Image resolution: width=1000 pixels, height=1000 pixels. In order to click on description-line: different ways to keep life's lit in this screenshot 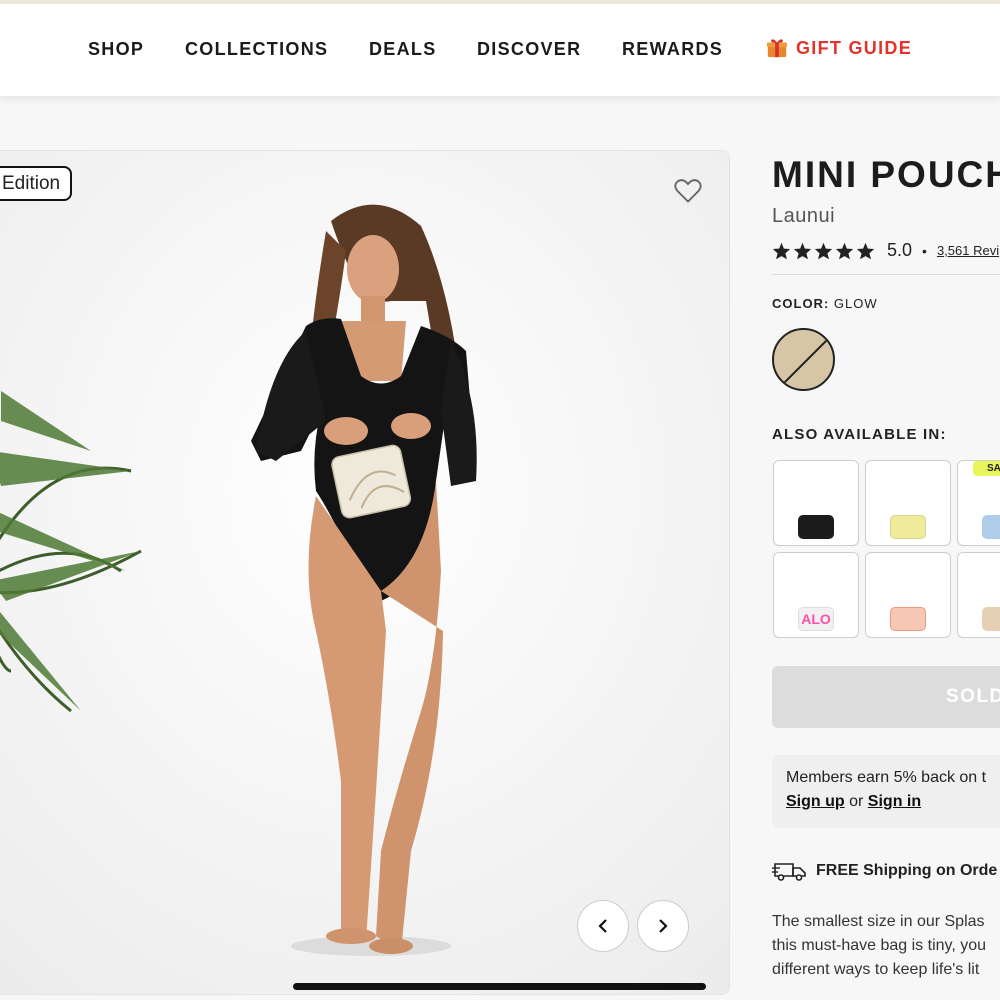, I will do `click(876, 969)`.